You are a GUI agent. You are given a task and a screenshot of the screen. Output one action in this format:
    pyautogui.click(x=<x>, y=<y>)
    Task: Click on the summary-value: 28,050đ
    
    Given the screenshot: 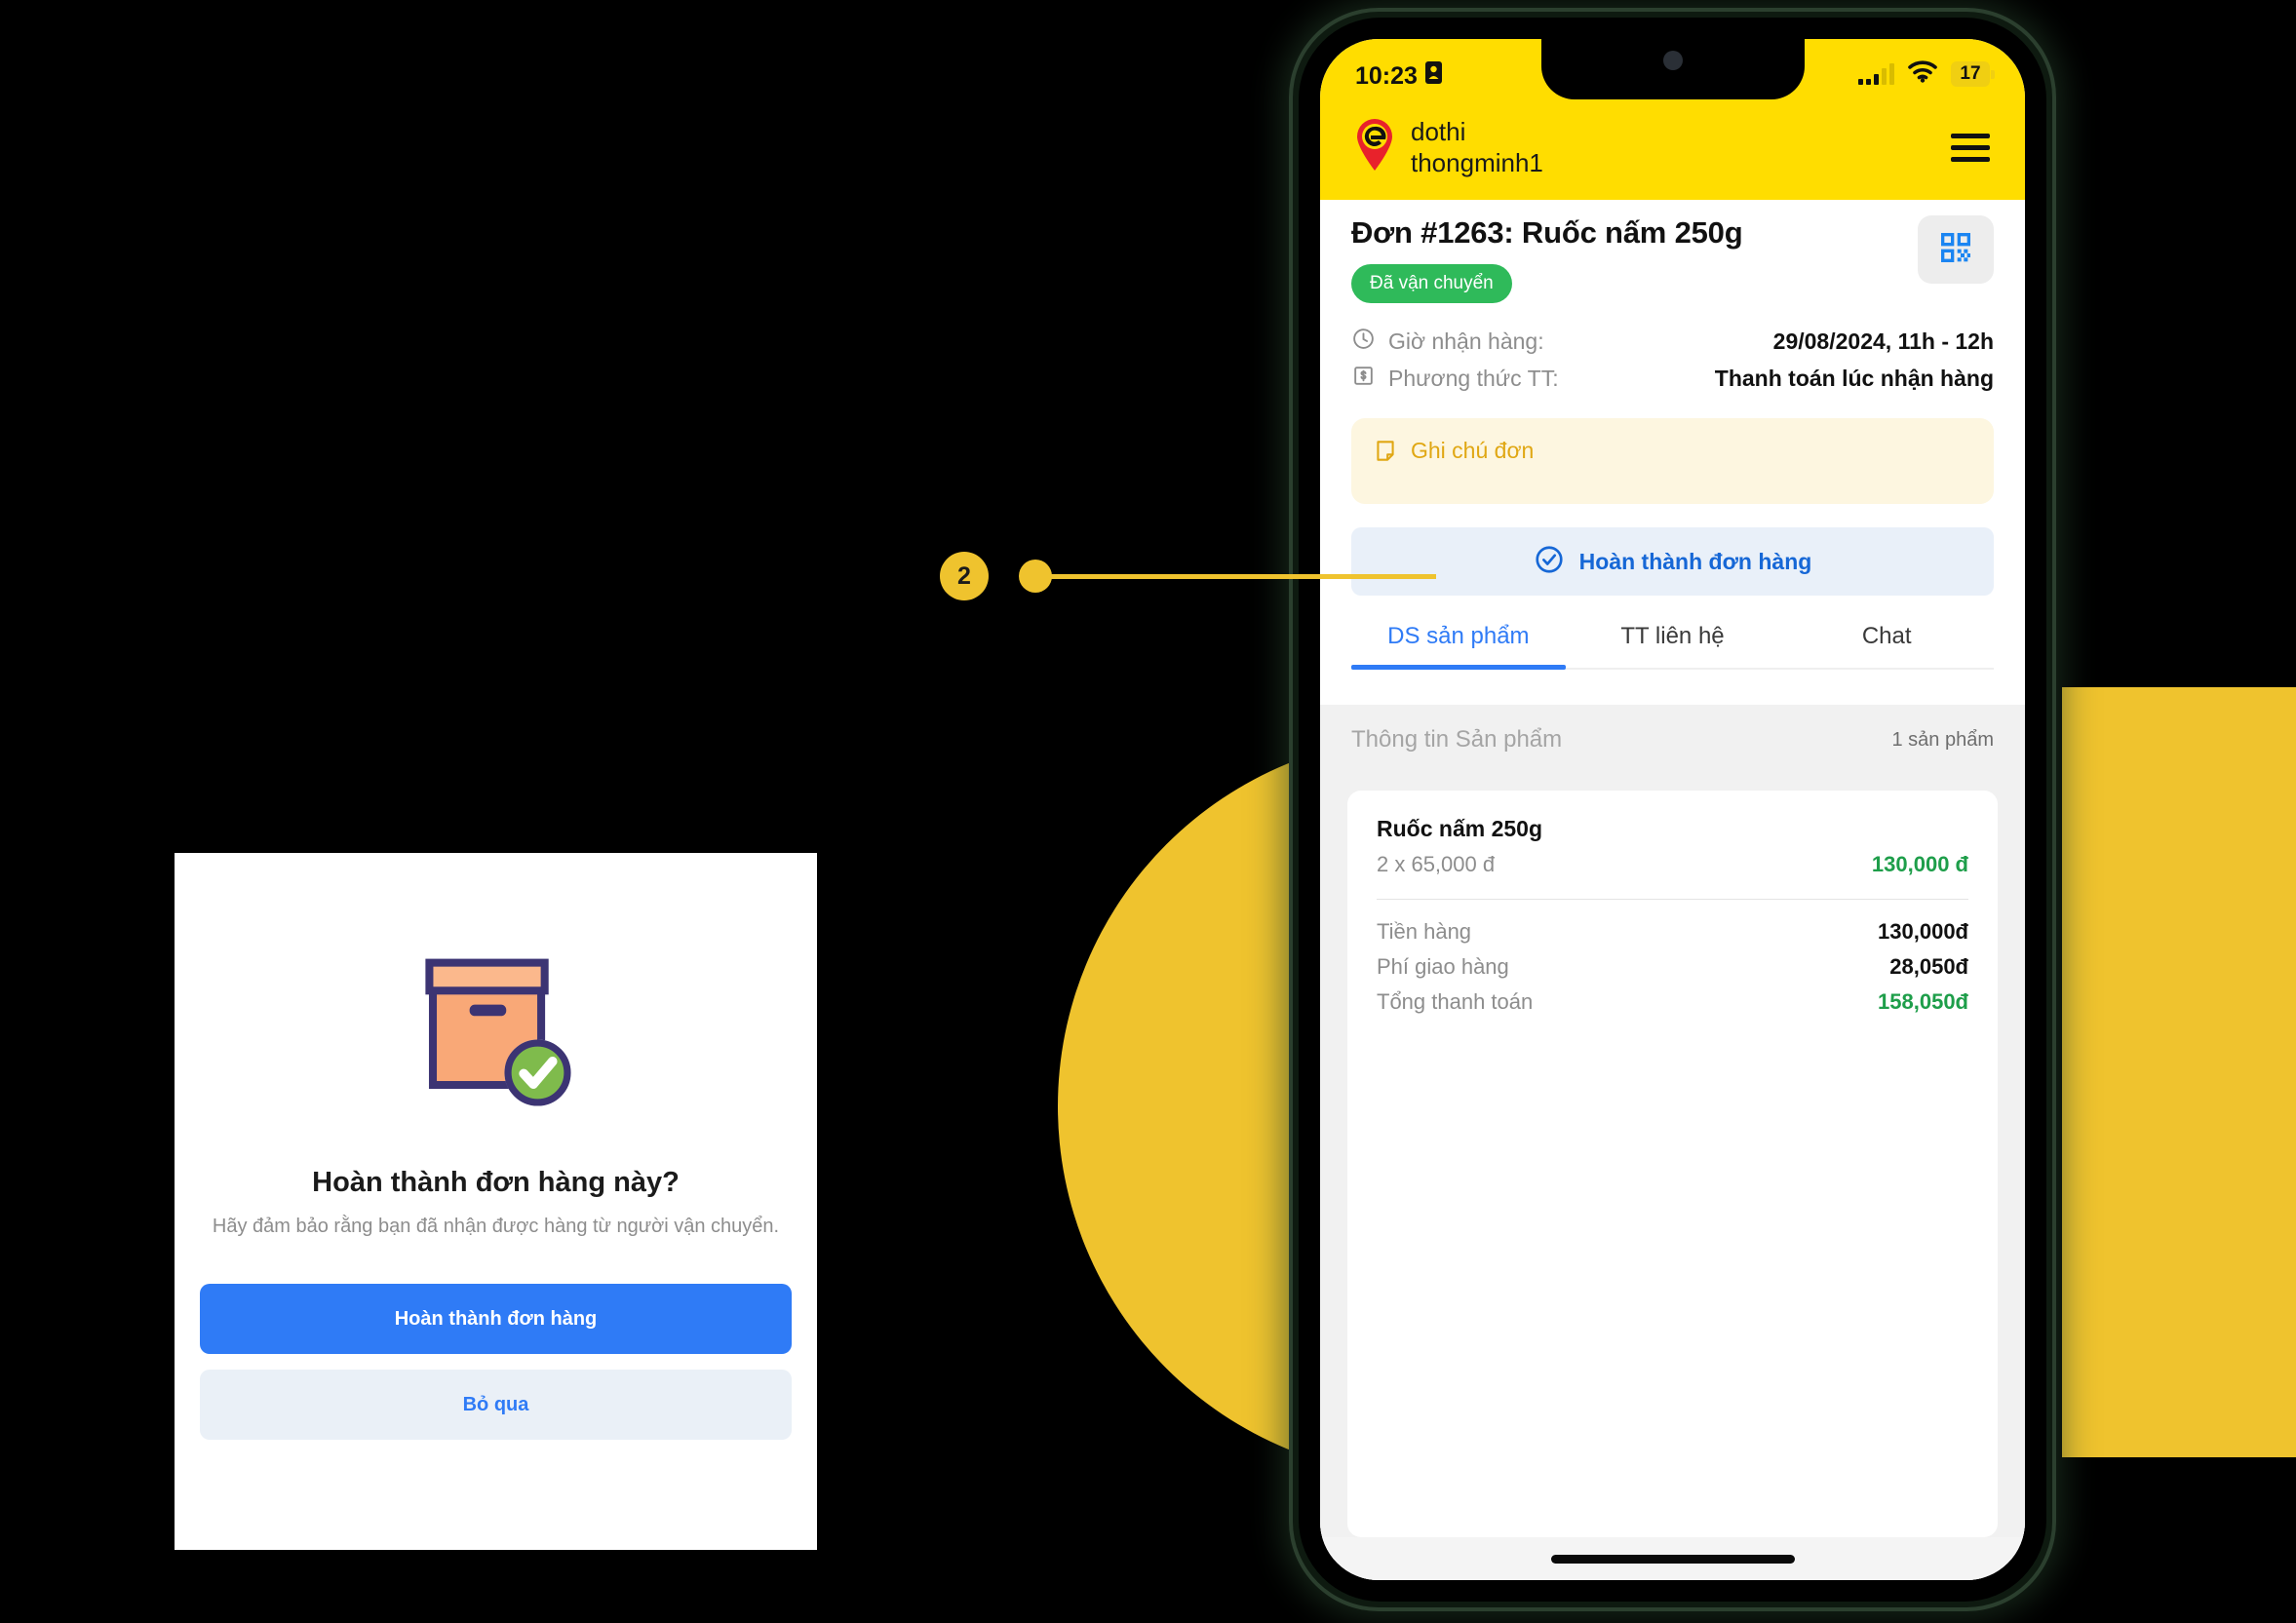 What is the action you would take?
    pyautogui.click(x=1928, y=967)
    